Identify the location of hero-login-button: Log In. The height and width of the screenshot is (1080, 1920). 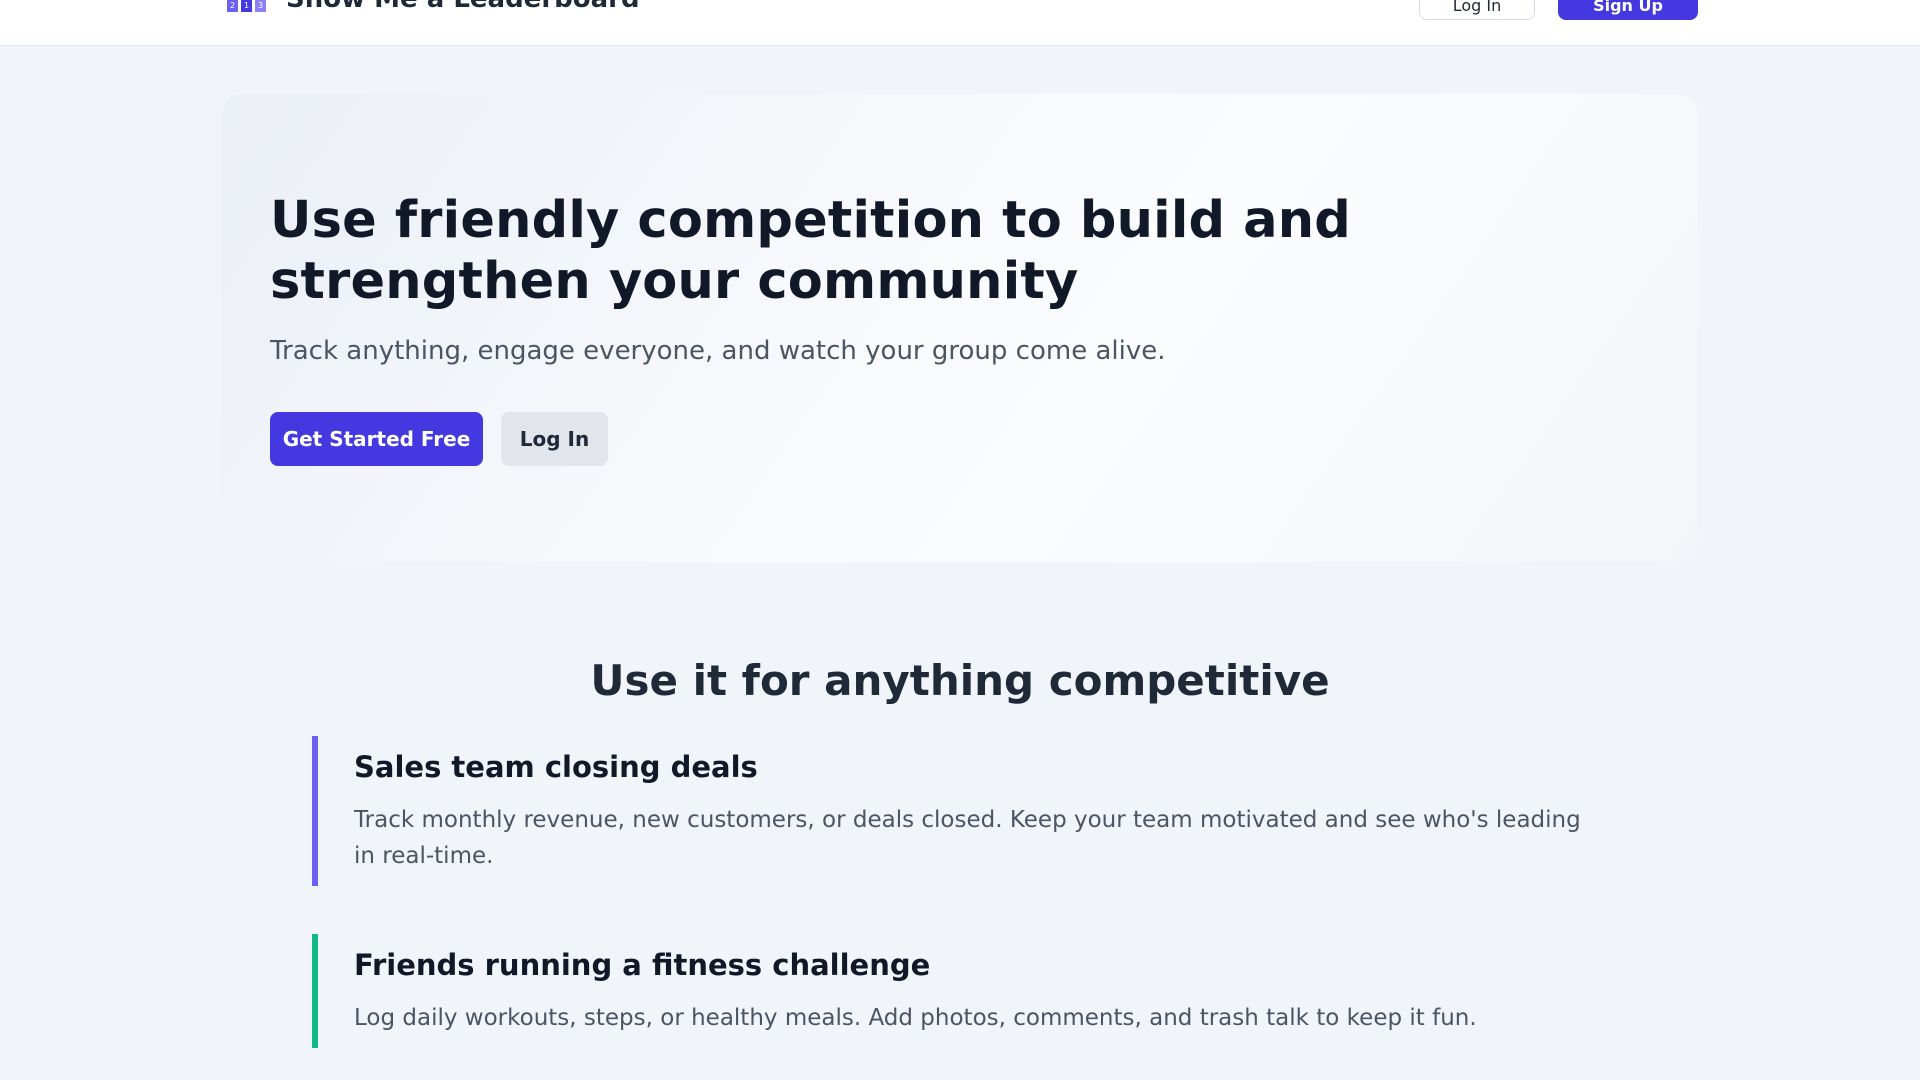
(554, 439).